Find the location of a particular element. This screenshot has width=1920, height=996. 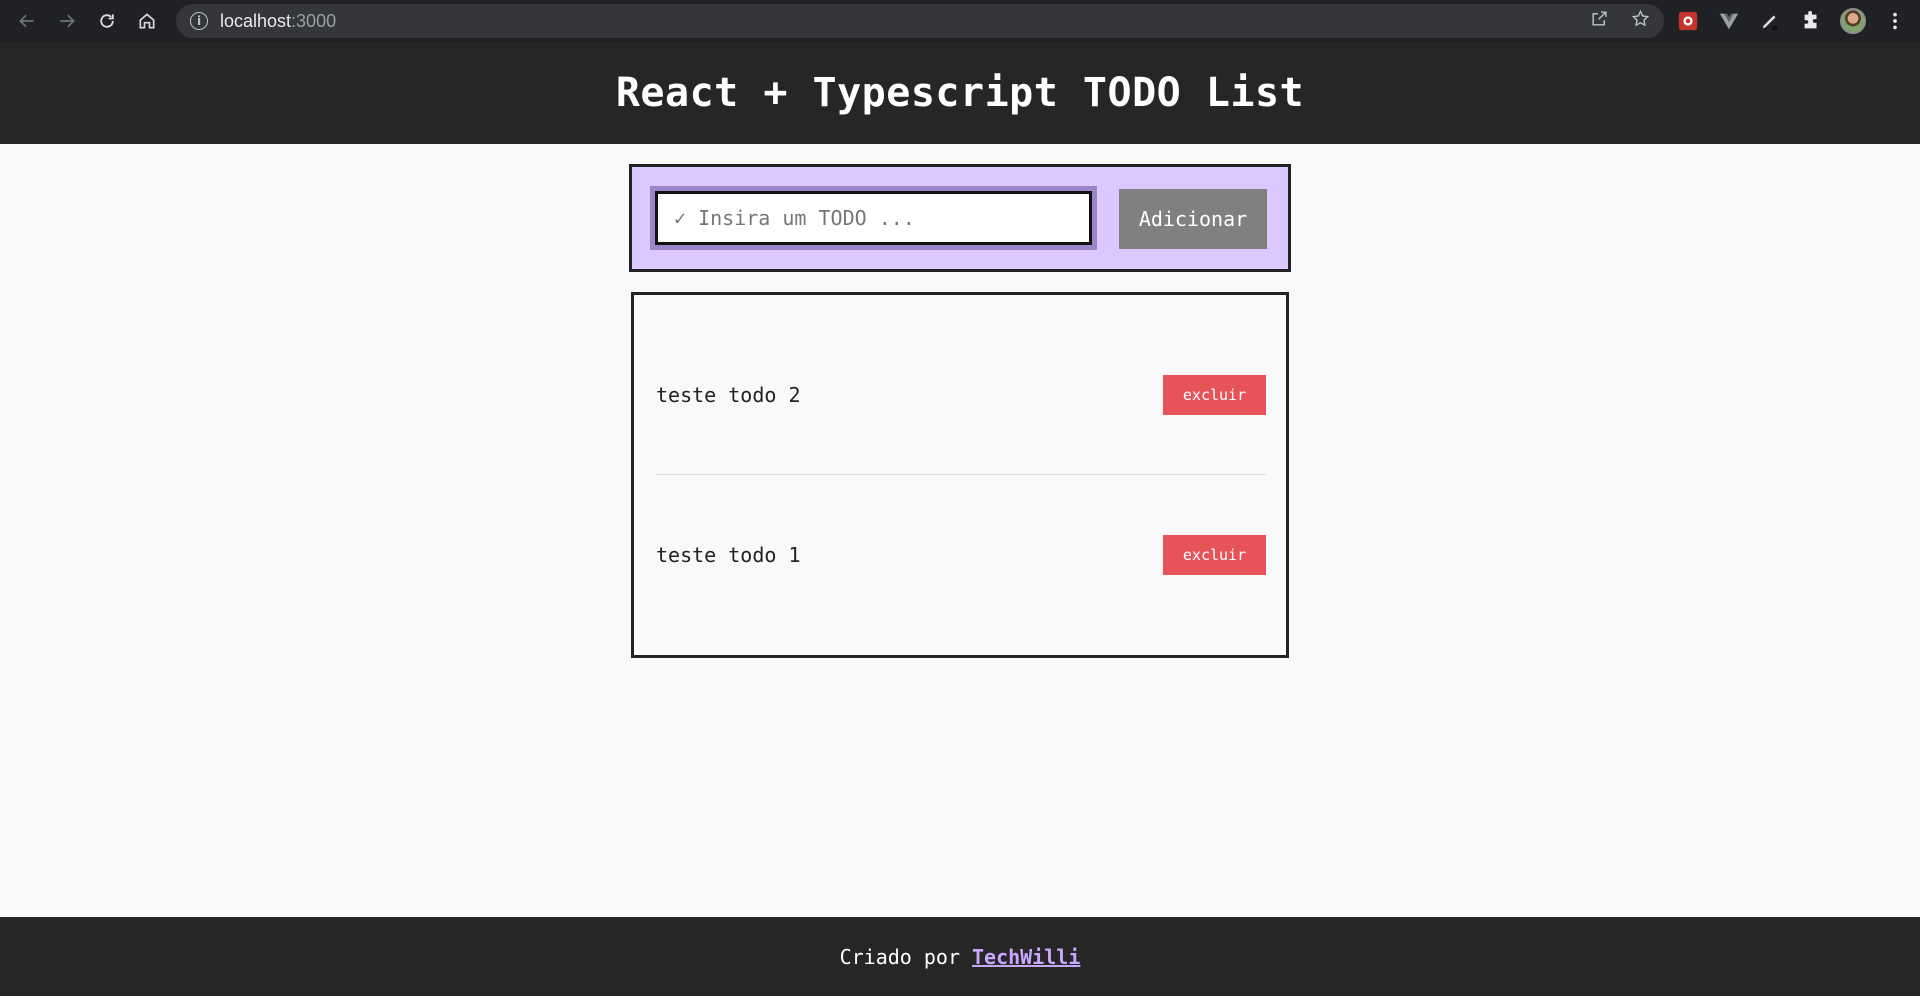

add-button: Adicionar is located at coordinates (1193, 219).